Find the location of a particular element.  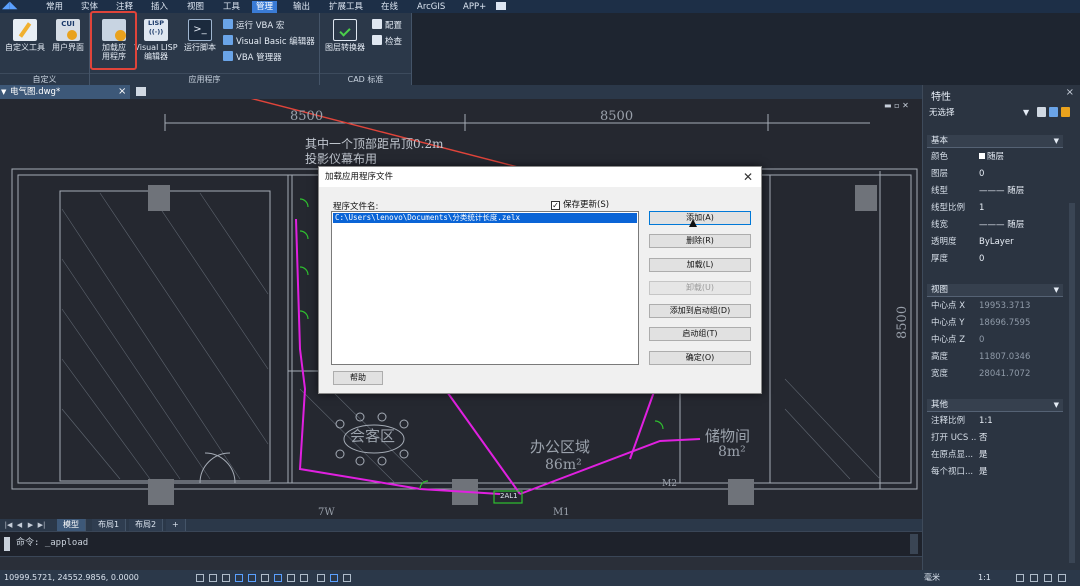

prop-row: 图层 0 is located at coordinates (995, 174).